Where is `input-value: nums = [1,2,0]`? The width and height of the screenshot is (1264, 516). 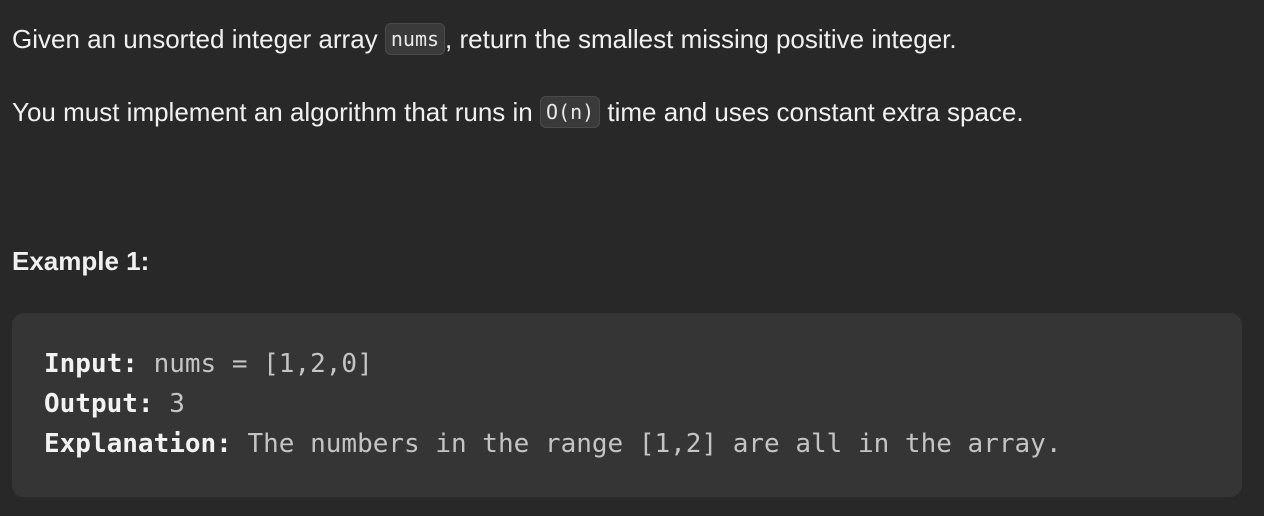
input-value: nums = [1,2,0] is located at coordinates (255, 364).